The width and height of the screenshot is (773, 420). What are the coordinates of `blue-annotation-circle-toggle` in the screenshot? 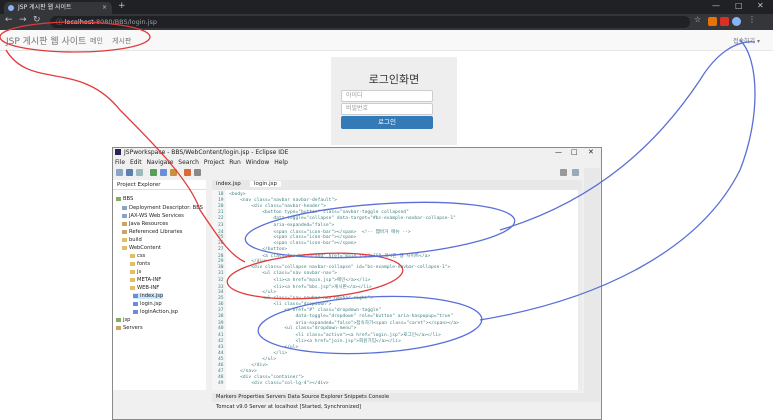 It's located at (380, 230).